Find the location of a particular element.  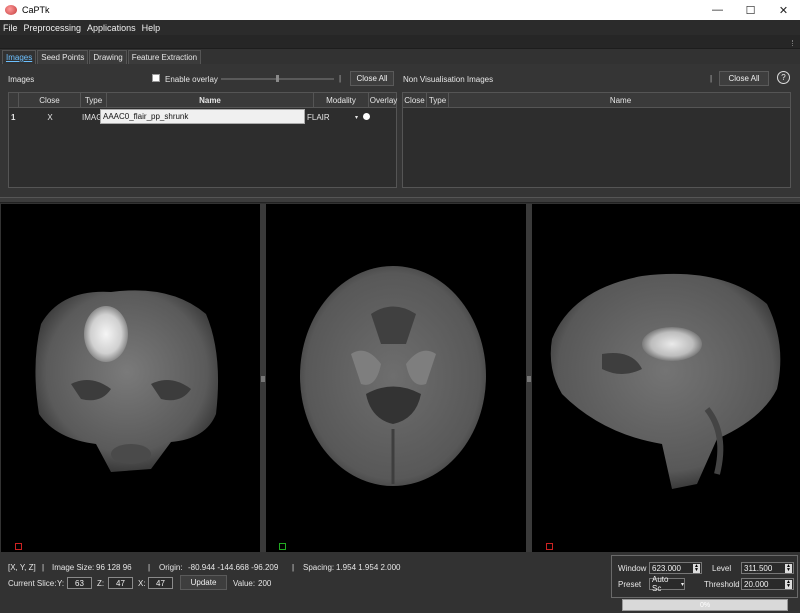

level-spinbox: 311.500 ▲ ▼ is located at coordinates (767, 568).